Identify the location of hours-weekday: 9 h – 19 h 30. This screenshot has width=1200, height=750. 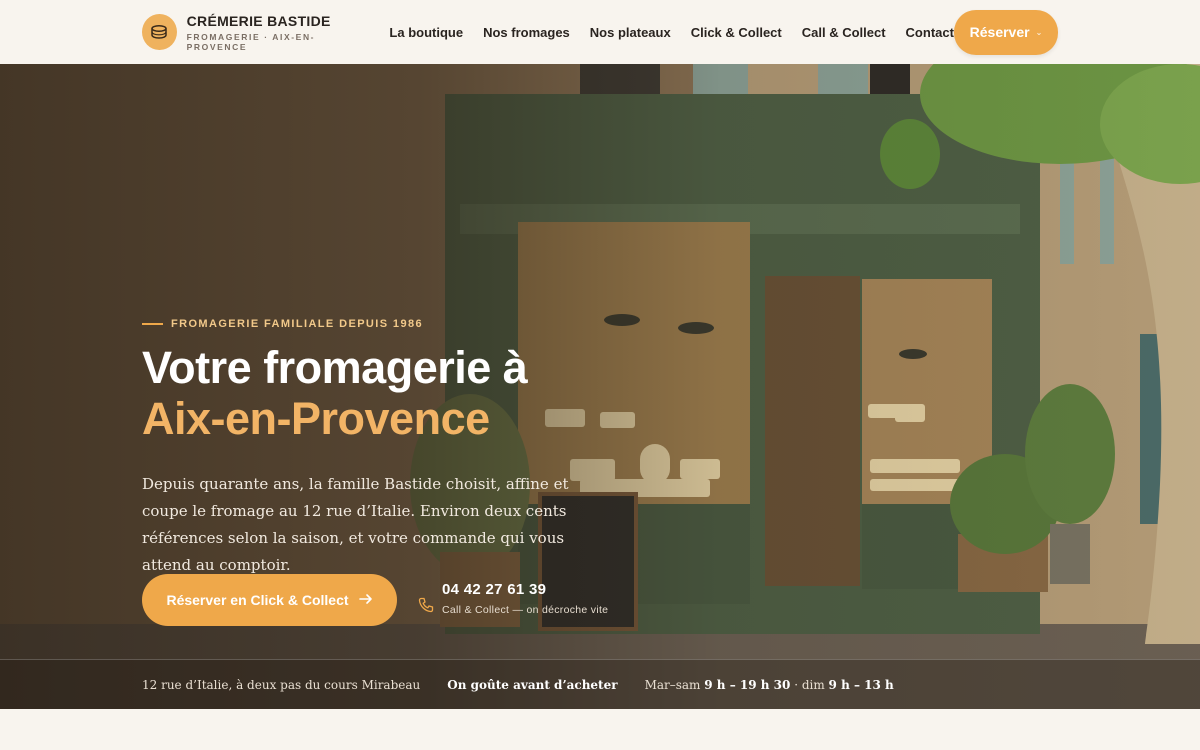
(747, 684).